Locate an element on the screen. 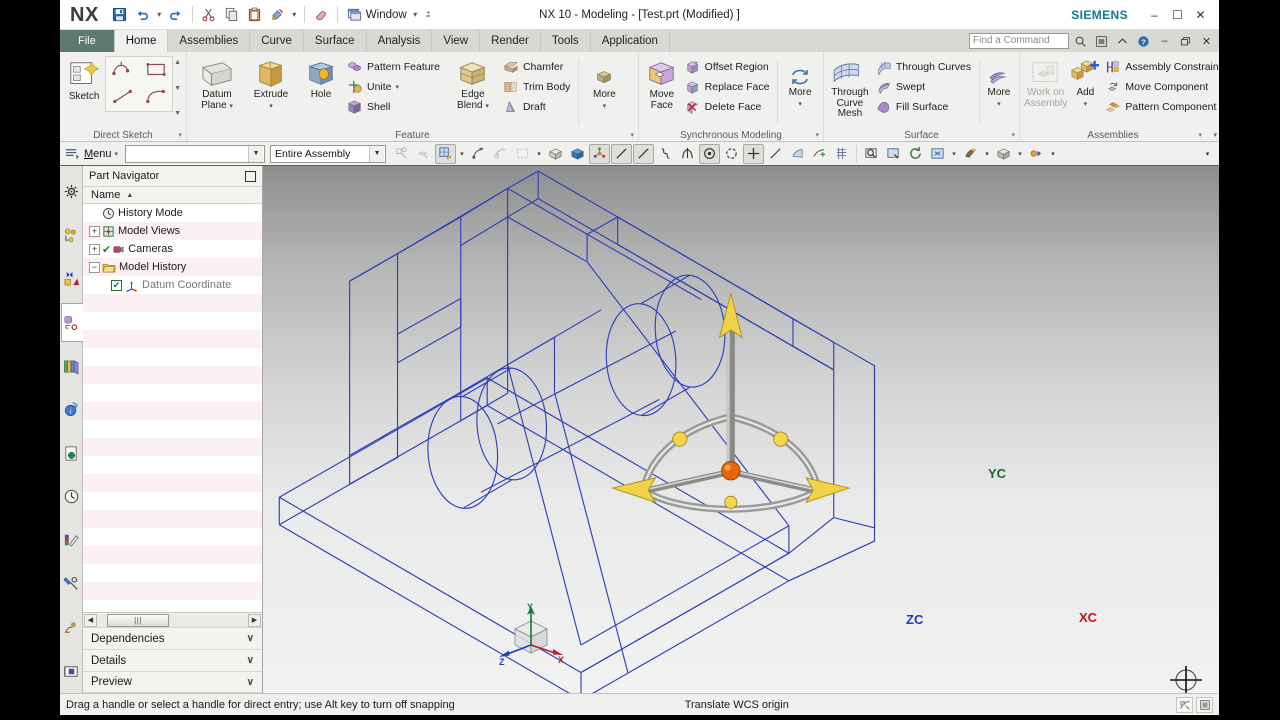 The width and height of the screenshot is (1280, 720). help-icon: ? is located at coordinates (1143, 41).